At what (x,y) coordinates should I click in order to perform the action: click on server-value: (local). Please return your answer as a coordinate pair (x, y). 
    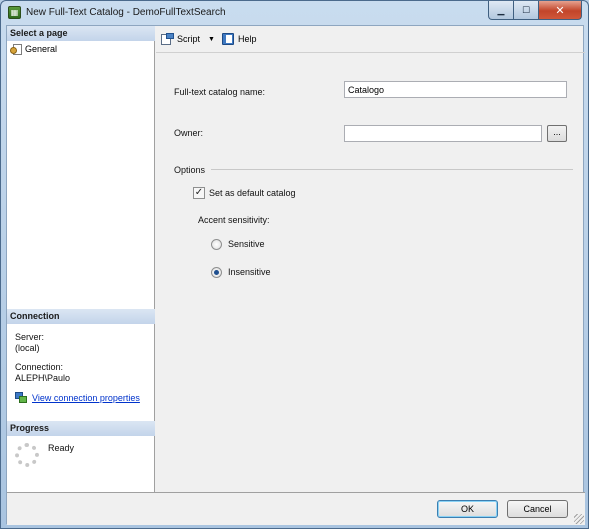
    Looking at the image, I should click on (27, 348).